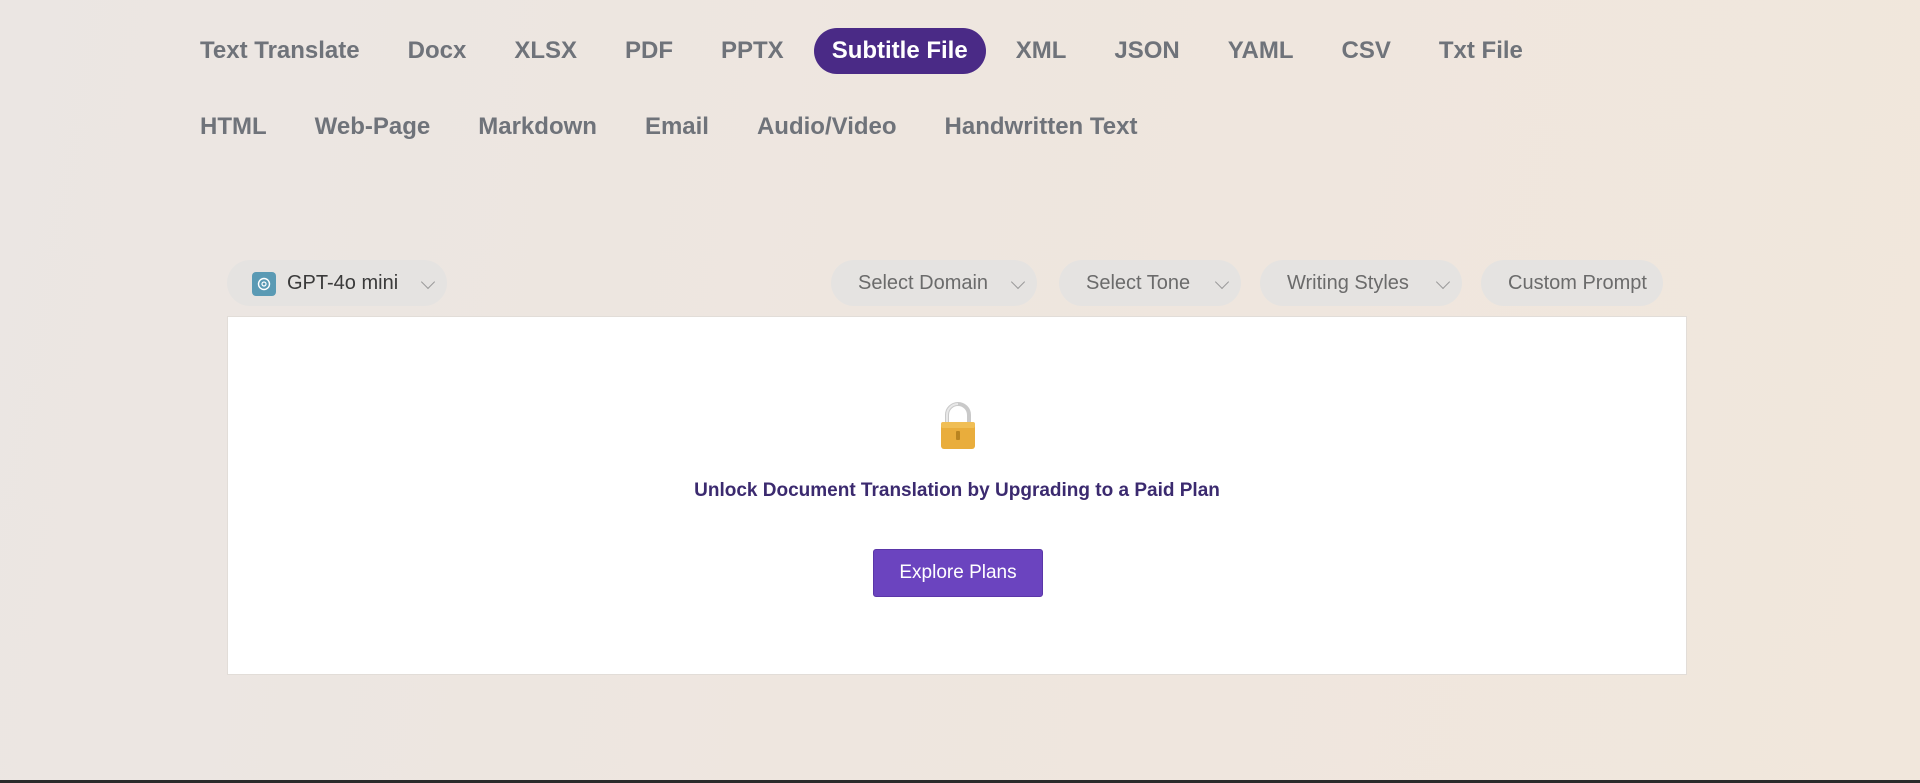  I want to click on tab-email: Email, so click(677, 127).